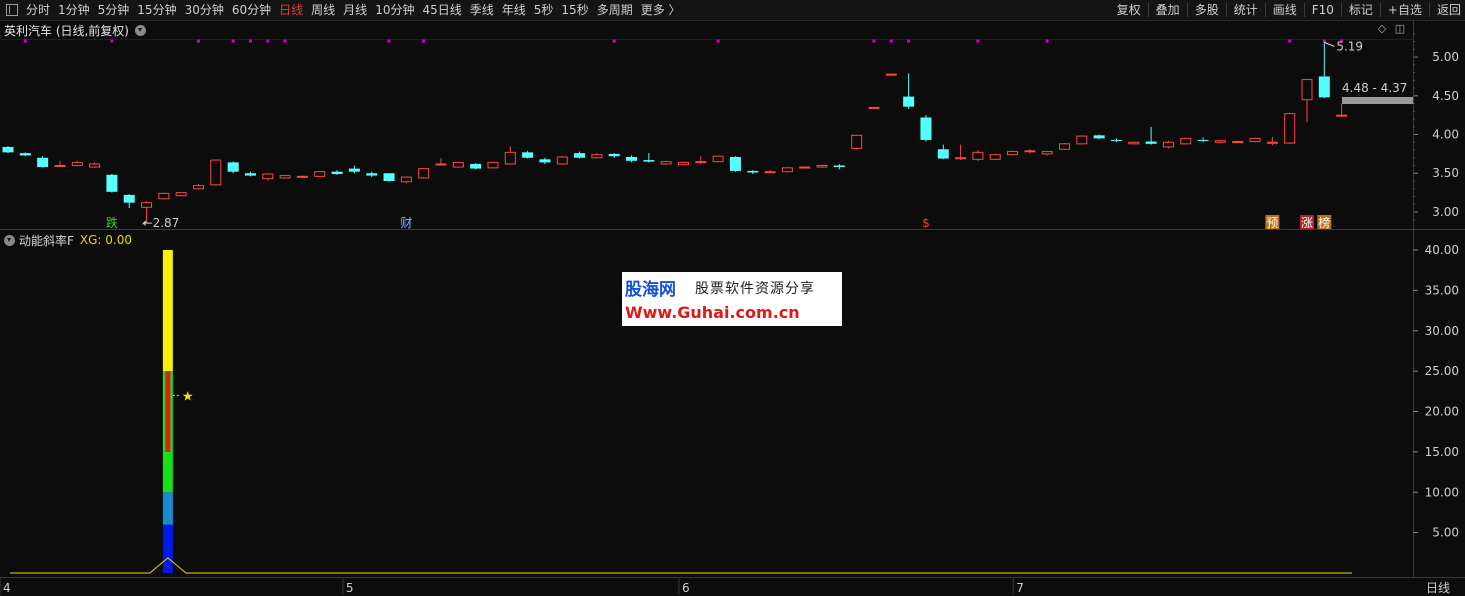  Describe the element at coordinates (681, 565) in the screenshot. I see `xg-line` at that location.